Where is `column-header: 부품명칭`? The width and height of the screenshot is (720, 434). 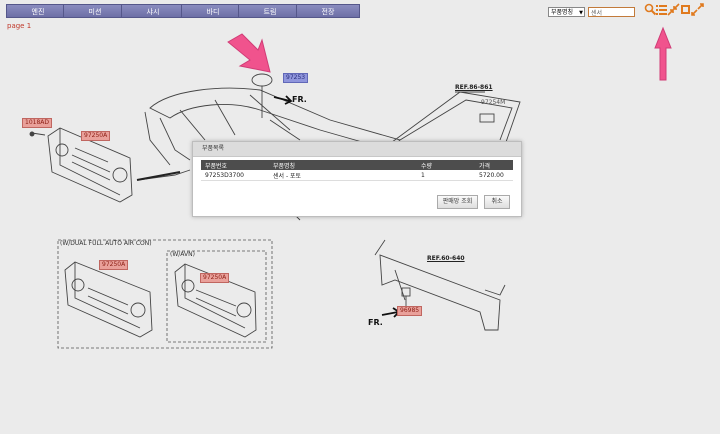
column-header: 부품명칭 is located at coordinates (343, 165).